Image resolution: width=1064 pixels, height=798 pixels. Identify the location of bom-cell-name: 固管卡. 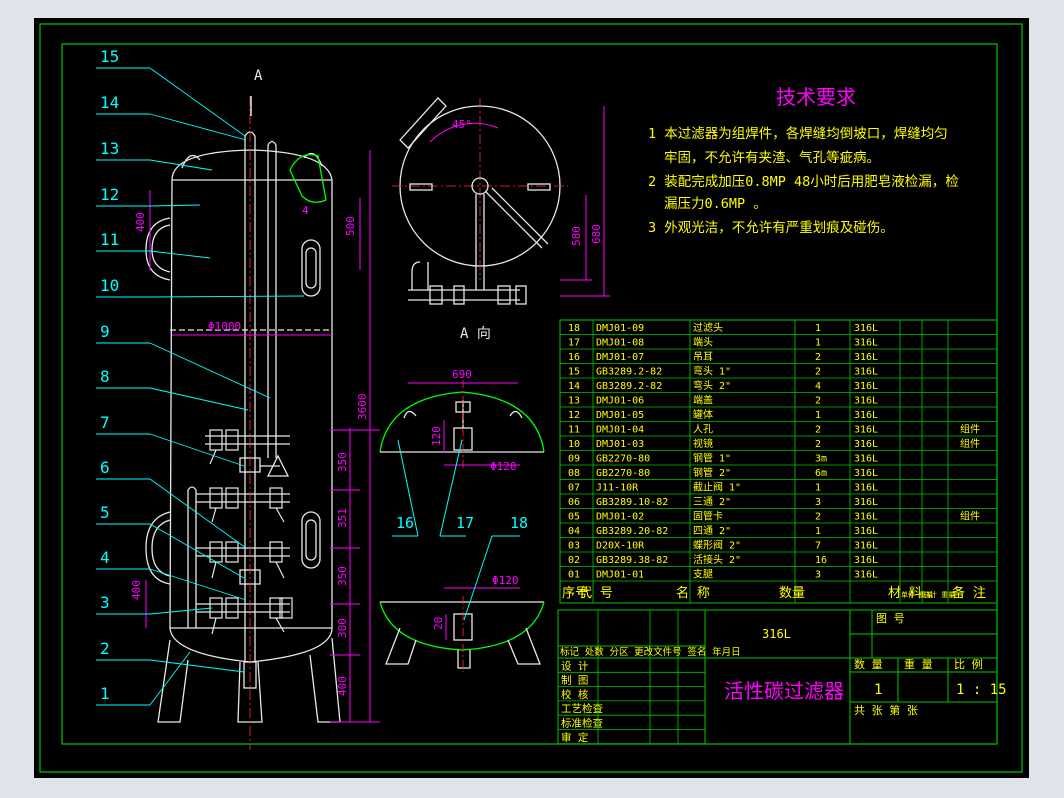
(708, 516).